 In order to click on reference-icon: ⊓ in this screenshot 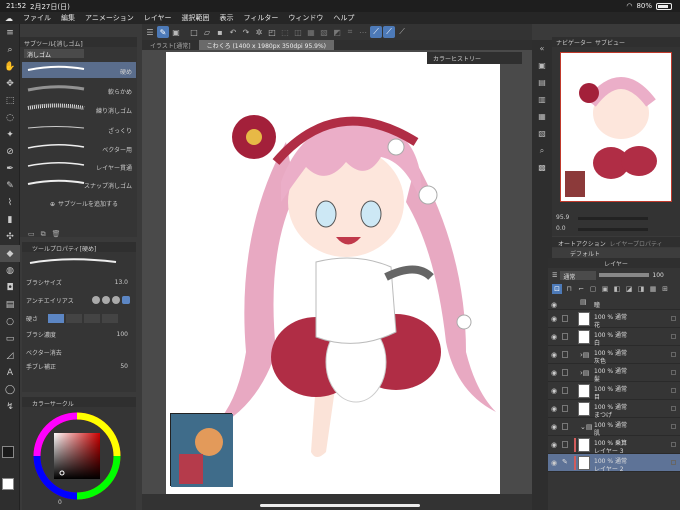, I will do `click(569, 289)`.